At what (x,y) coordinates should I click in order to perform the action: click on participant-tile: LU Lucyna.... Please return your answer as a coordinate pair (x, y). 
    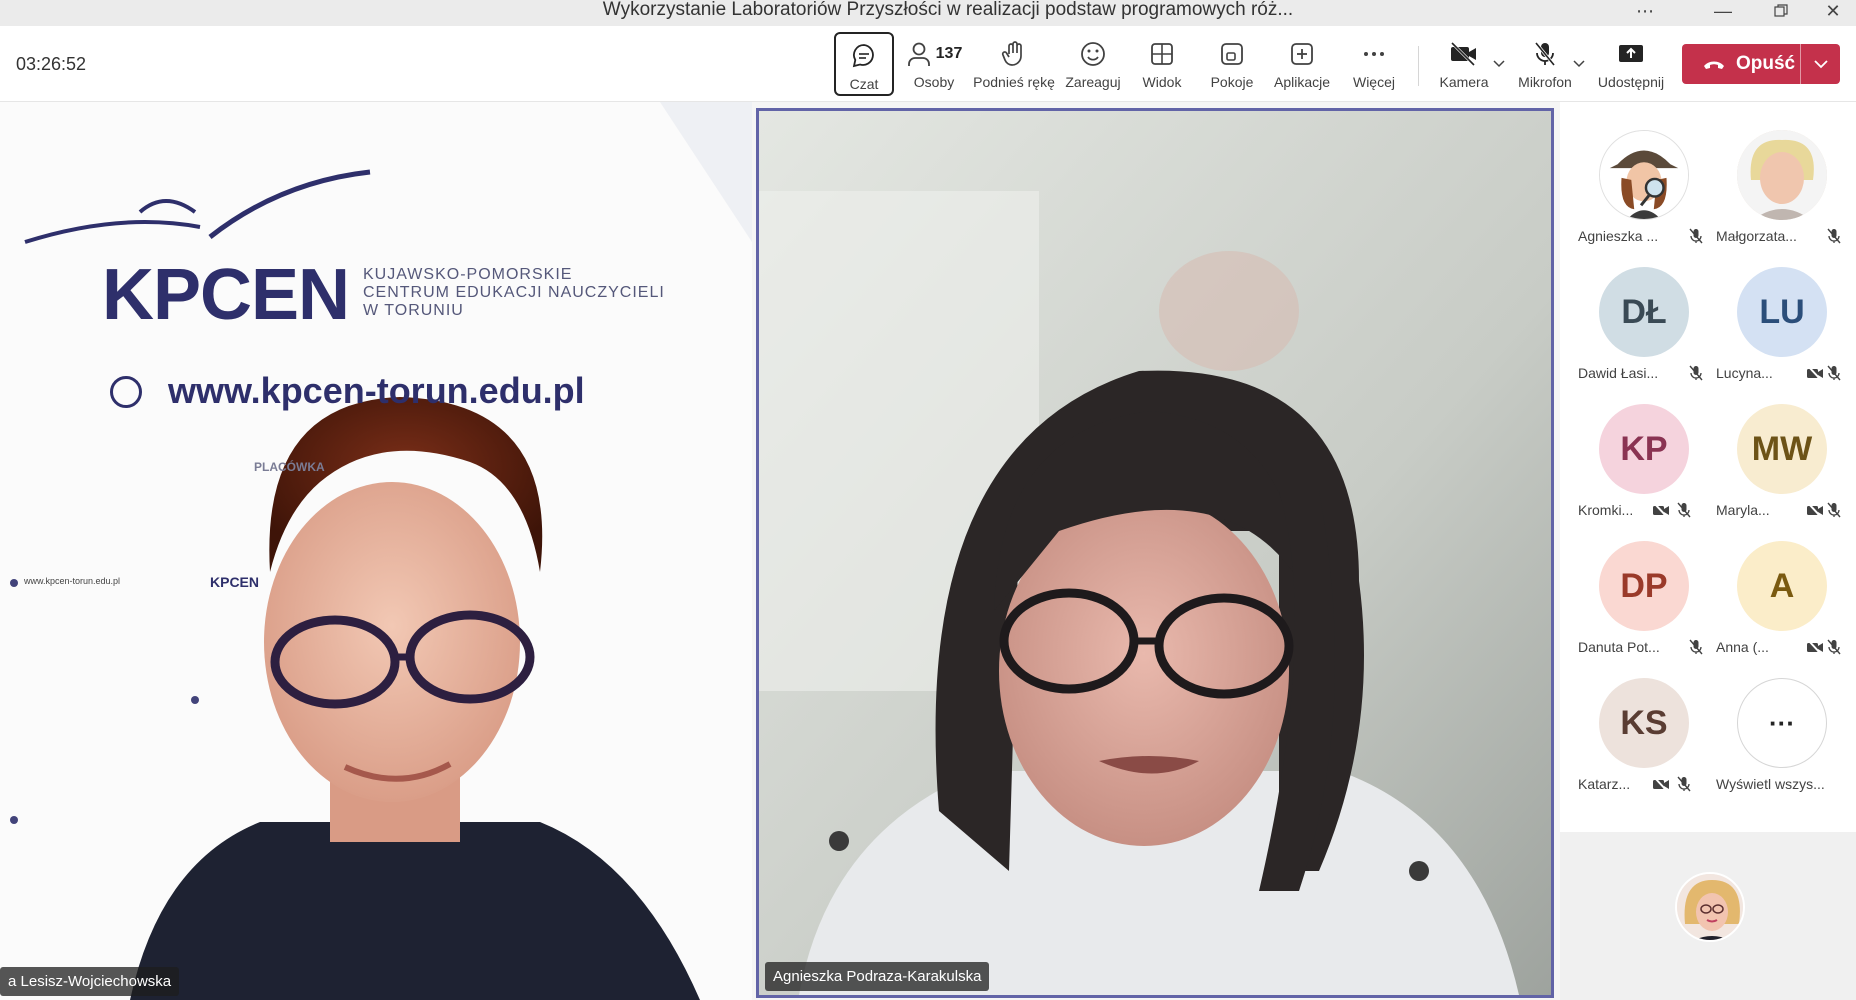
    Looking at the image, I should click on (1781, 322).